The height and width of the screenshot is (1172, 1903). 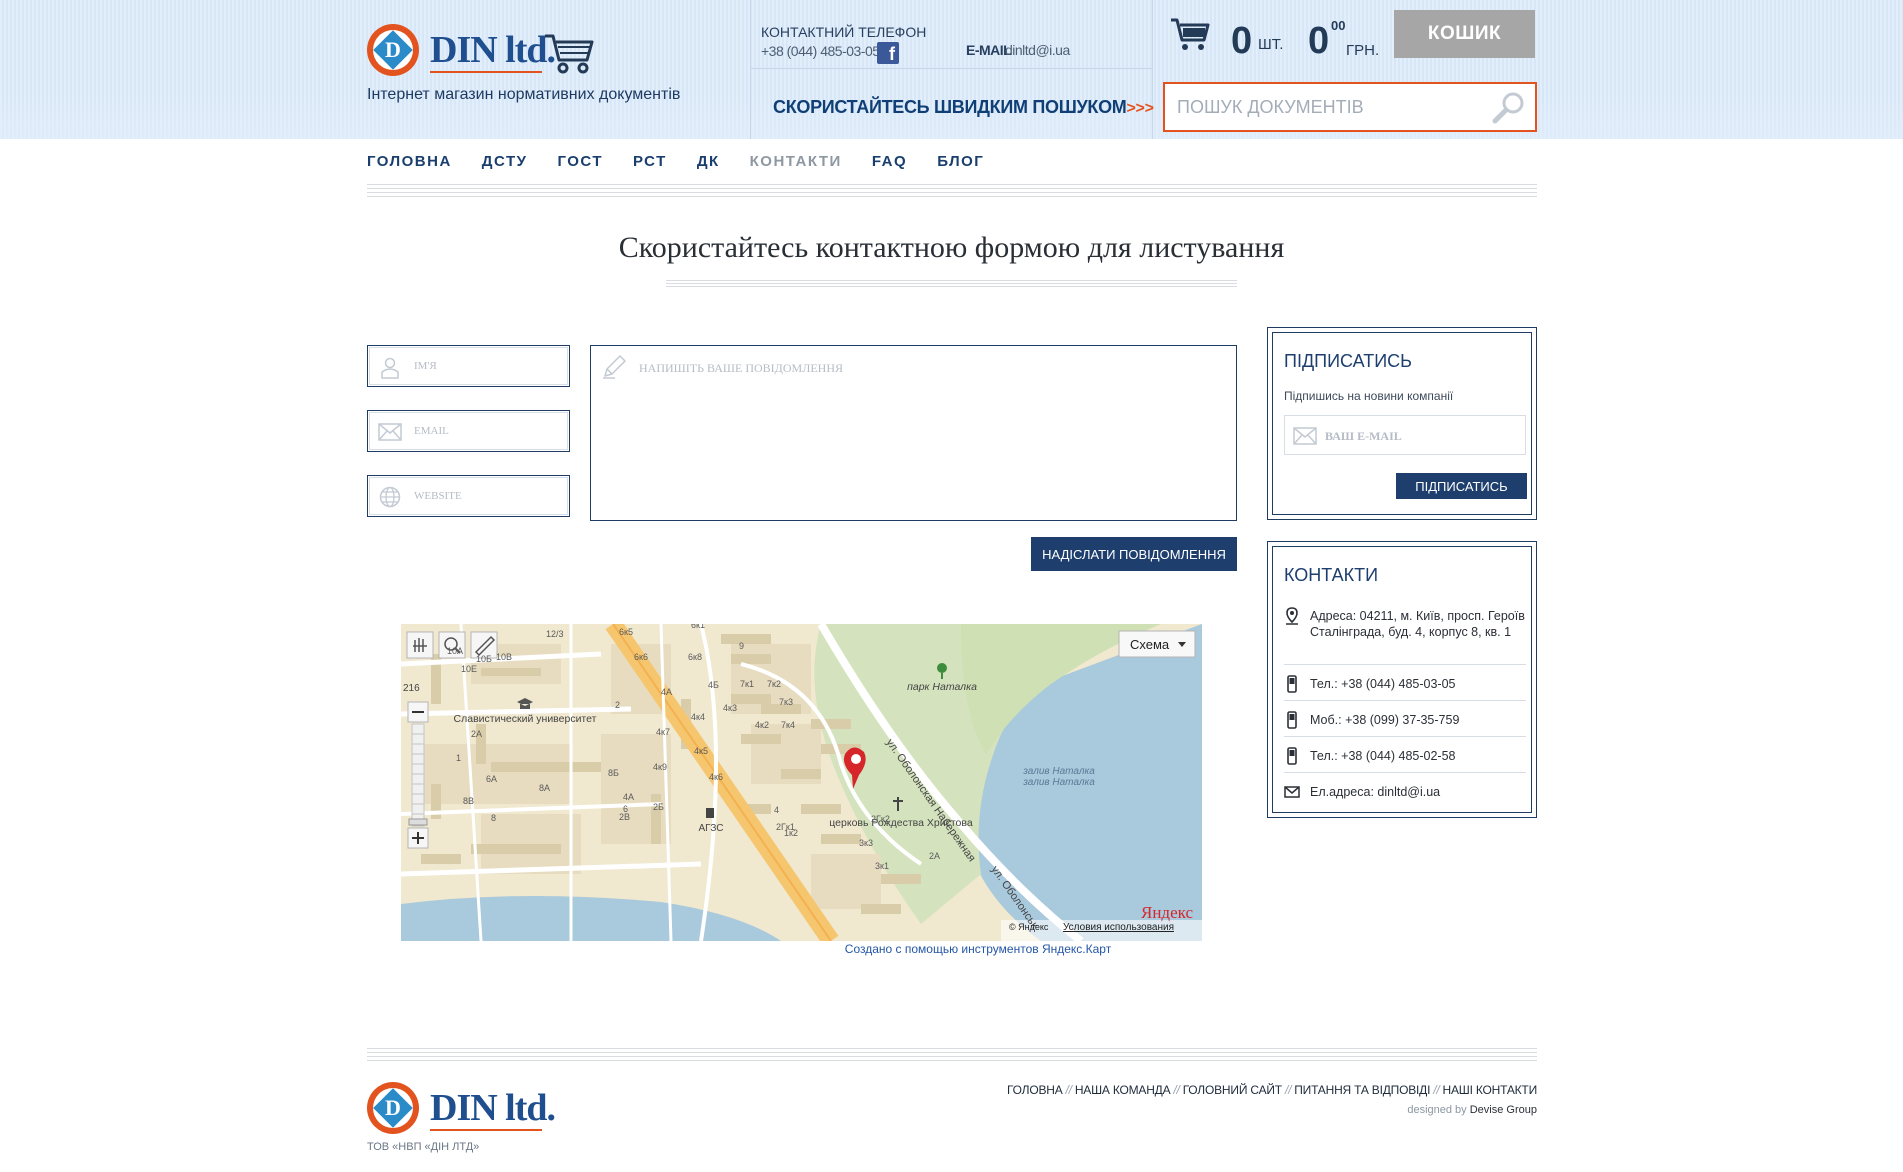 What do you see at coordinates (1369, 396) in the screenshot?
I see `subscribe-description: Підпишись на новини компанії` at bounding box center [1369, 396].